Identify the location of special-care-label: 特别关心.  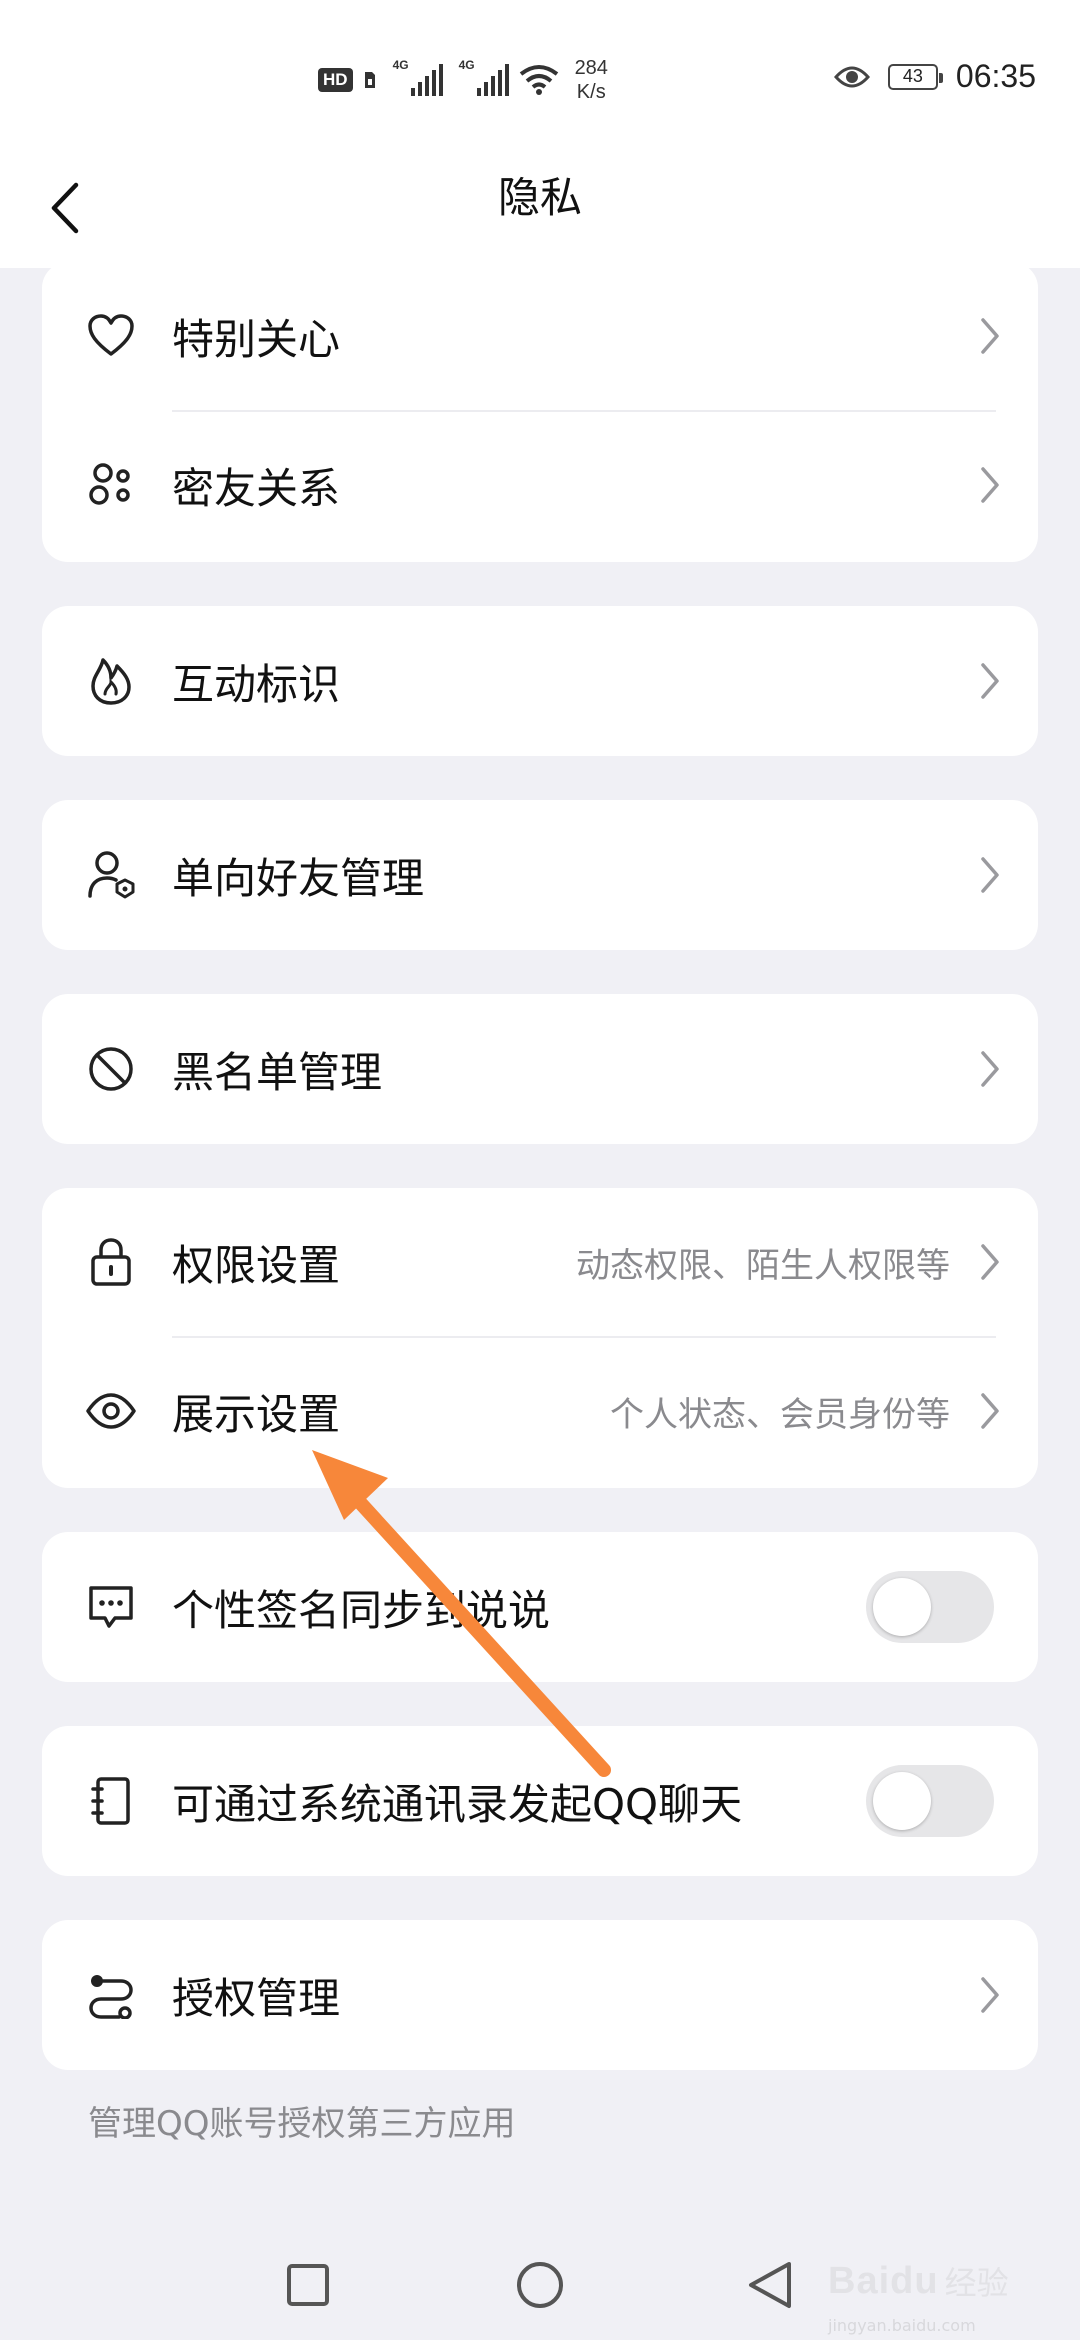
(256, 339).